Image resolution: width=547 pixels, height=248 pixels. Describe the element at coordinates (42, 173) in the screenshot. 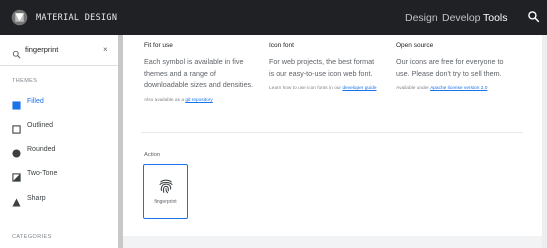

I see `theme-label: Two-Tone` at that location.